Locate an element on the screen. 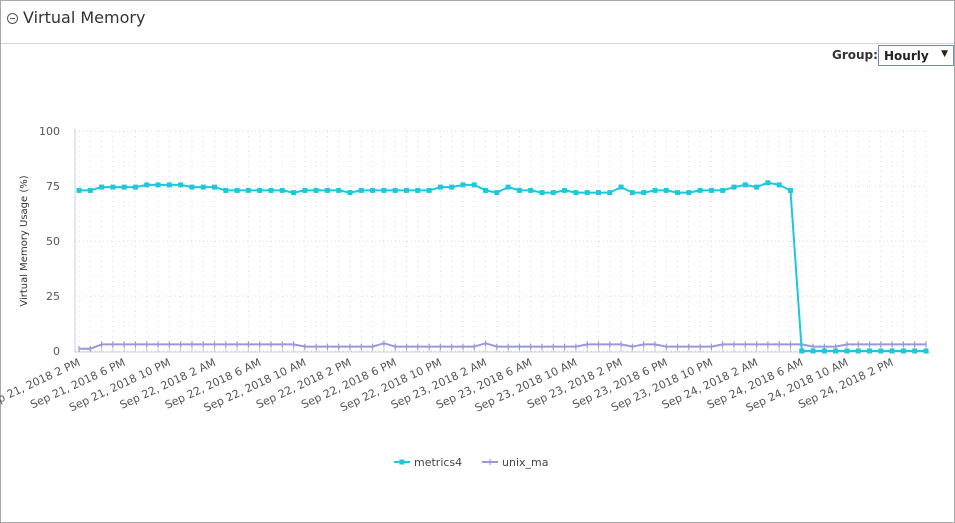 The image size is (955, 523). legend: metrics4 unix_ma is located at coordinates (471, 462).